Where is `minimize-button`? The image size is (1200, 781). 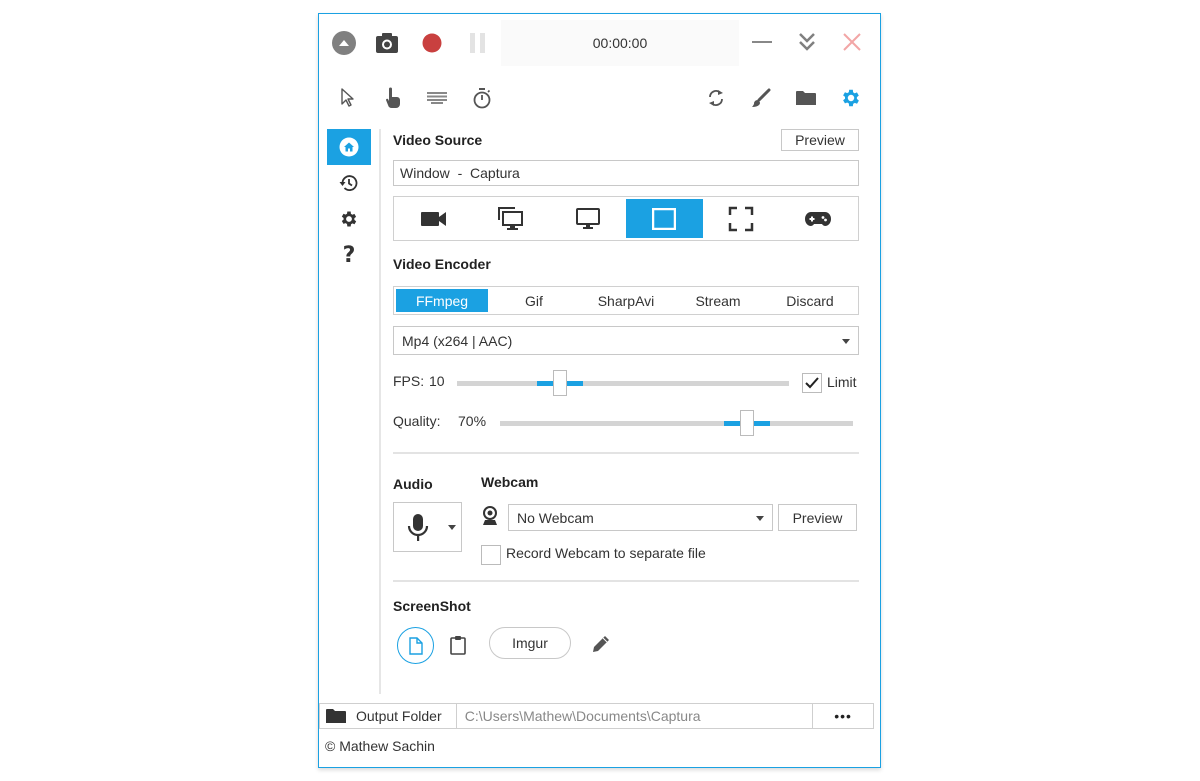 minimize-button is located at coordinates (762, 42).